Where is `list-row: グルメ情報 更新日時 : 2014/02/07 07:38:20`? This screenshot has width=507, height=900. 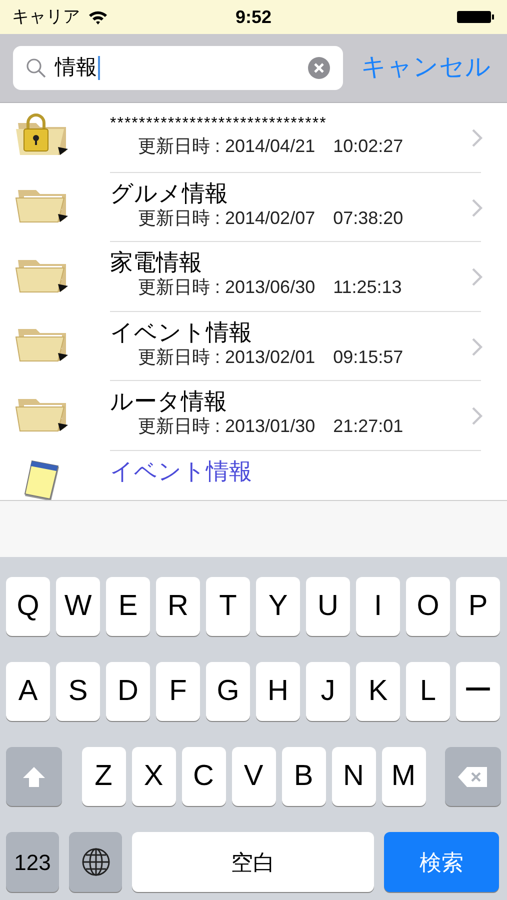 list-row: グルメ情報 更新日時 : 2014/02/07 07:38:20 is located at coordinates (253, 207).